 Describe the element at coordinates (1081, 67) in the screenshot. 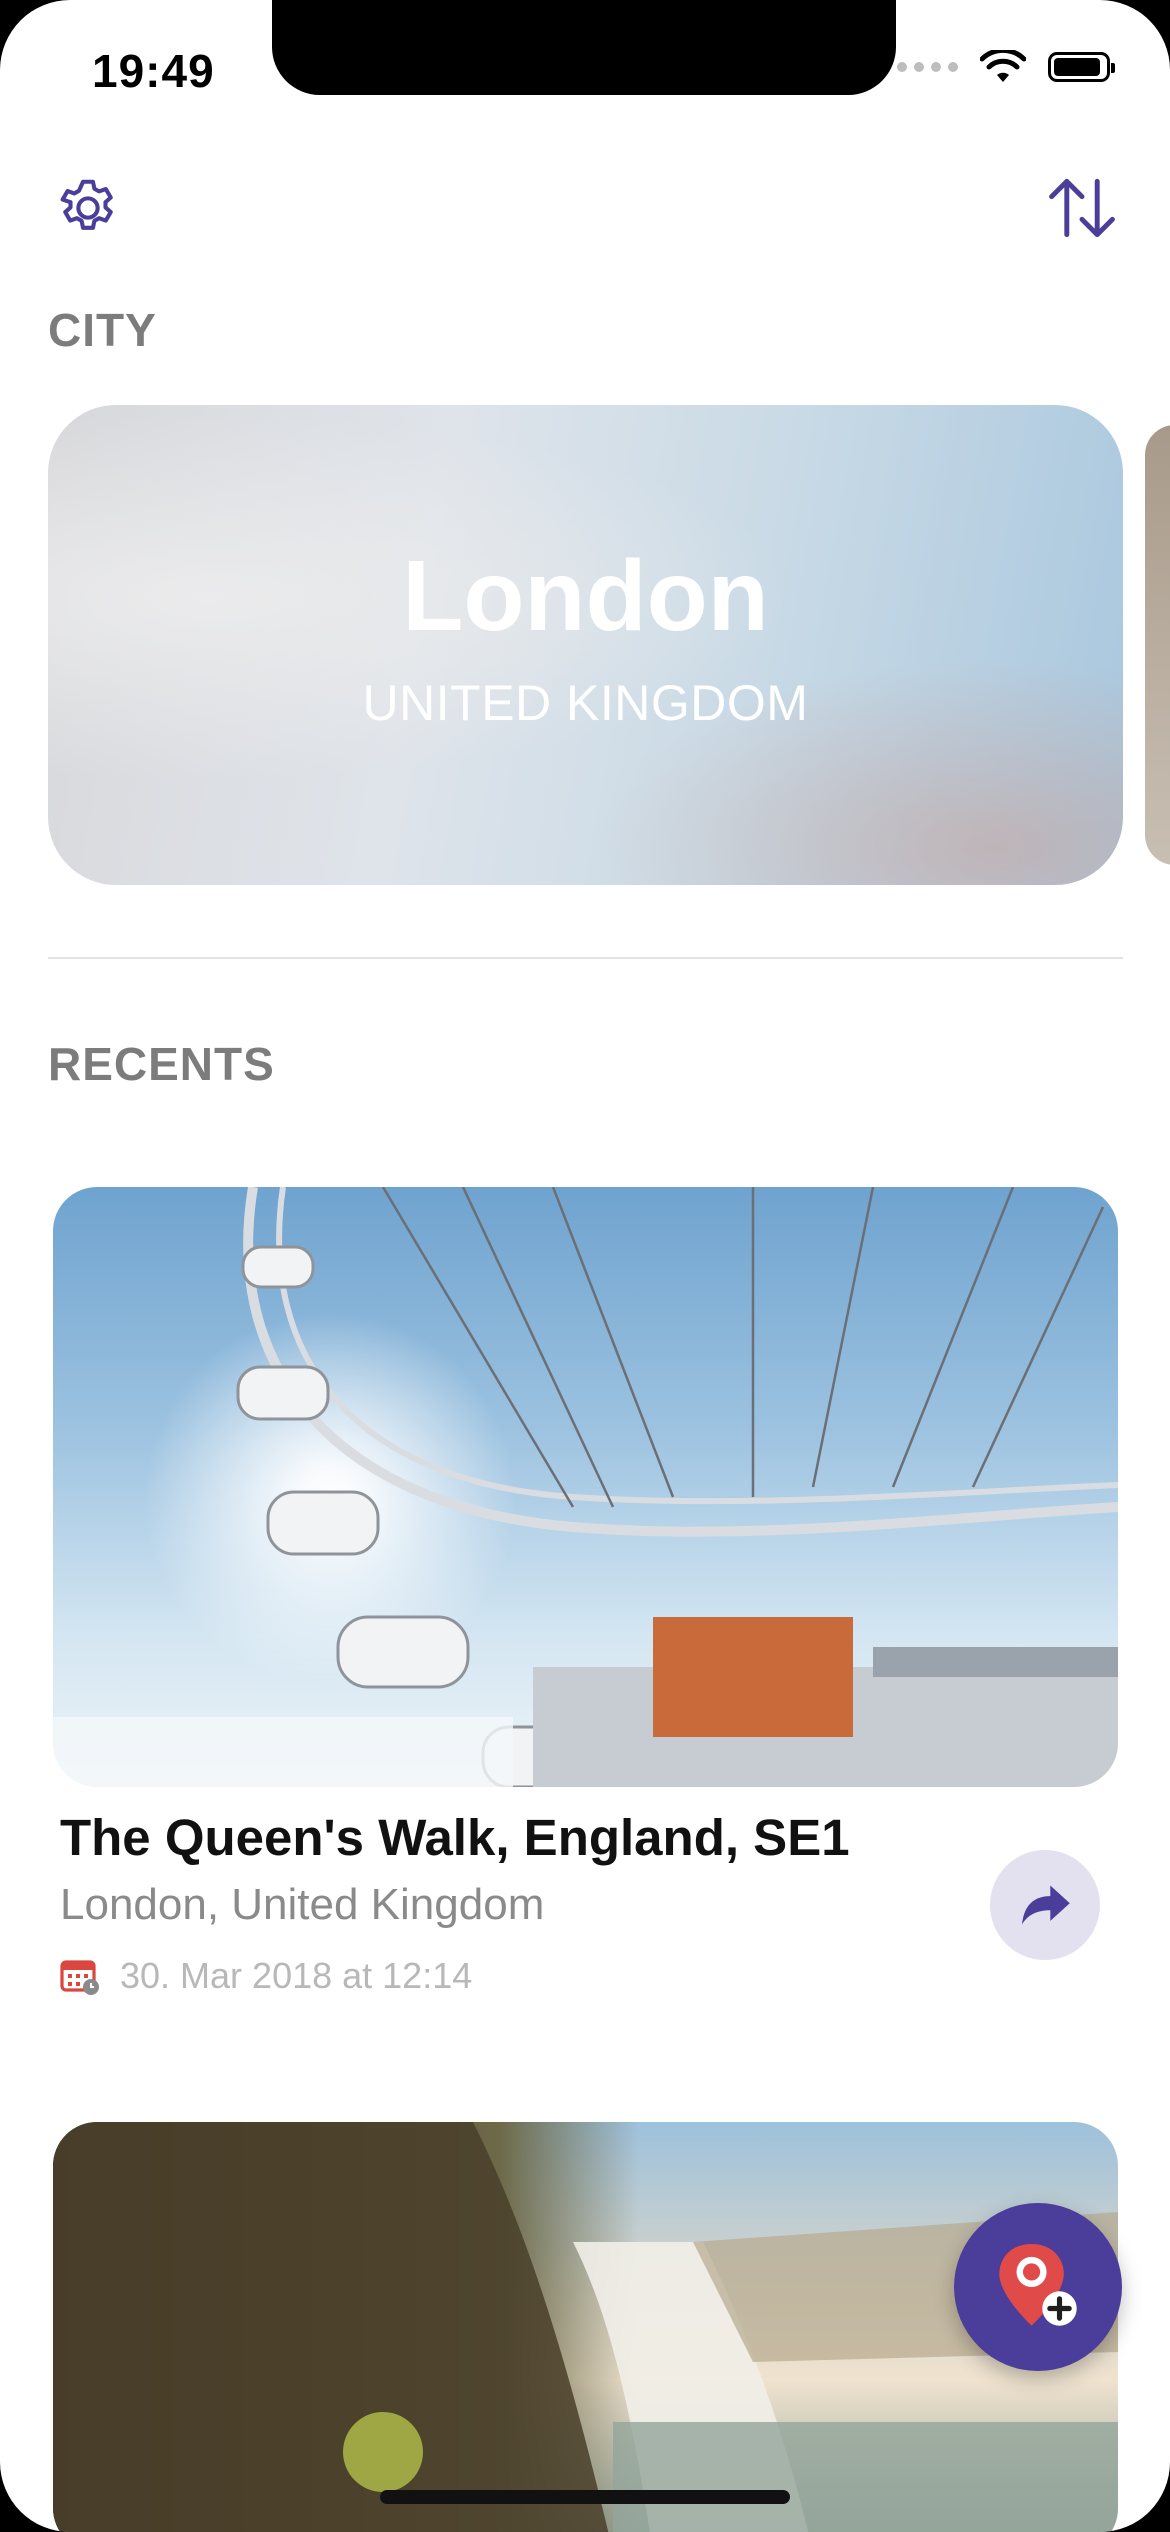

I see `battery-icon` at that location.